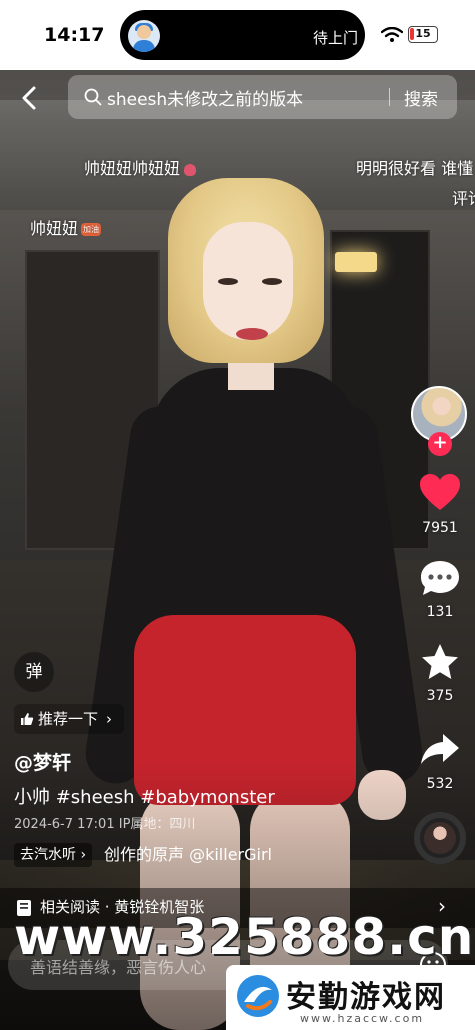 The width and height of the screenshot is (475, 1030). I want to click on person-eye-left, so click(228, 281).